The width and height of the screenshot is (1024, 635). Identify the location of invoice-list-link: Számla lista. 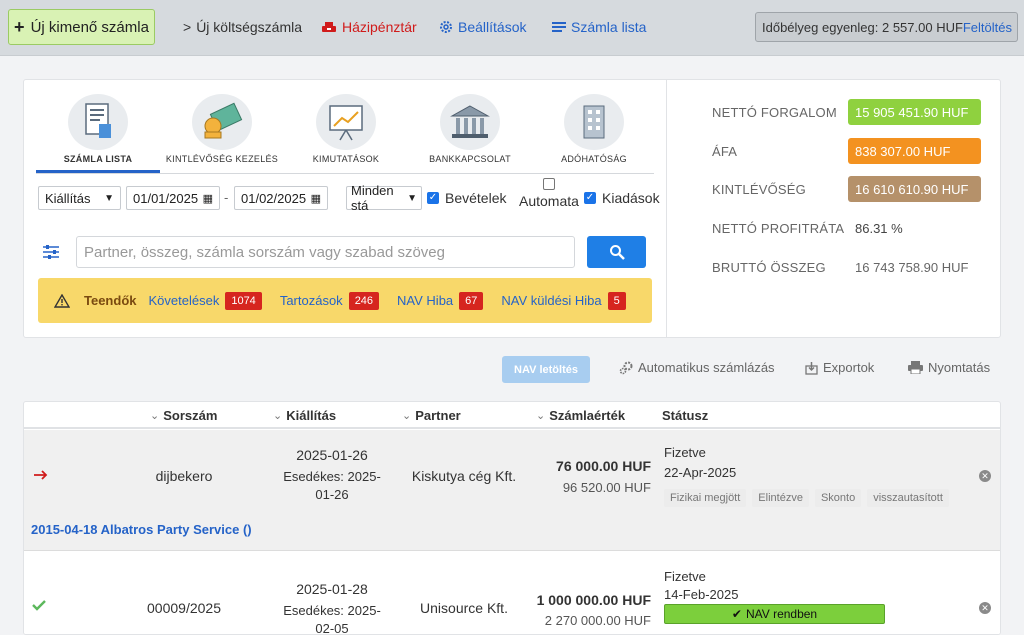
(599, 27).